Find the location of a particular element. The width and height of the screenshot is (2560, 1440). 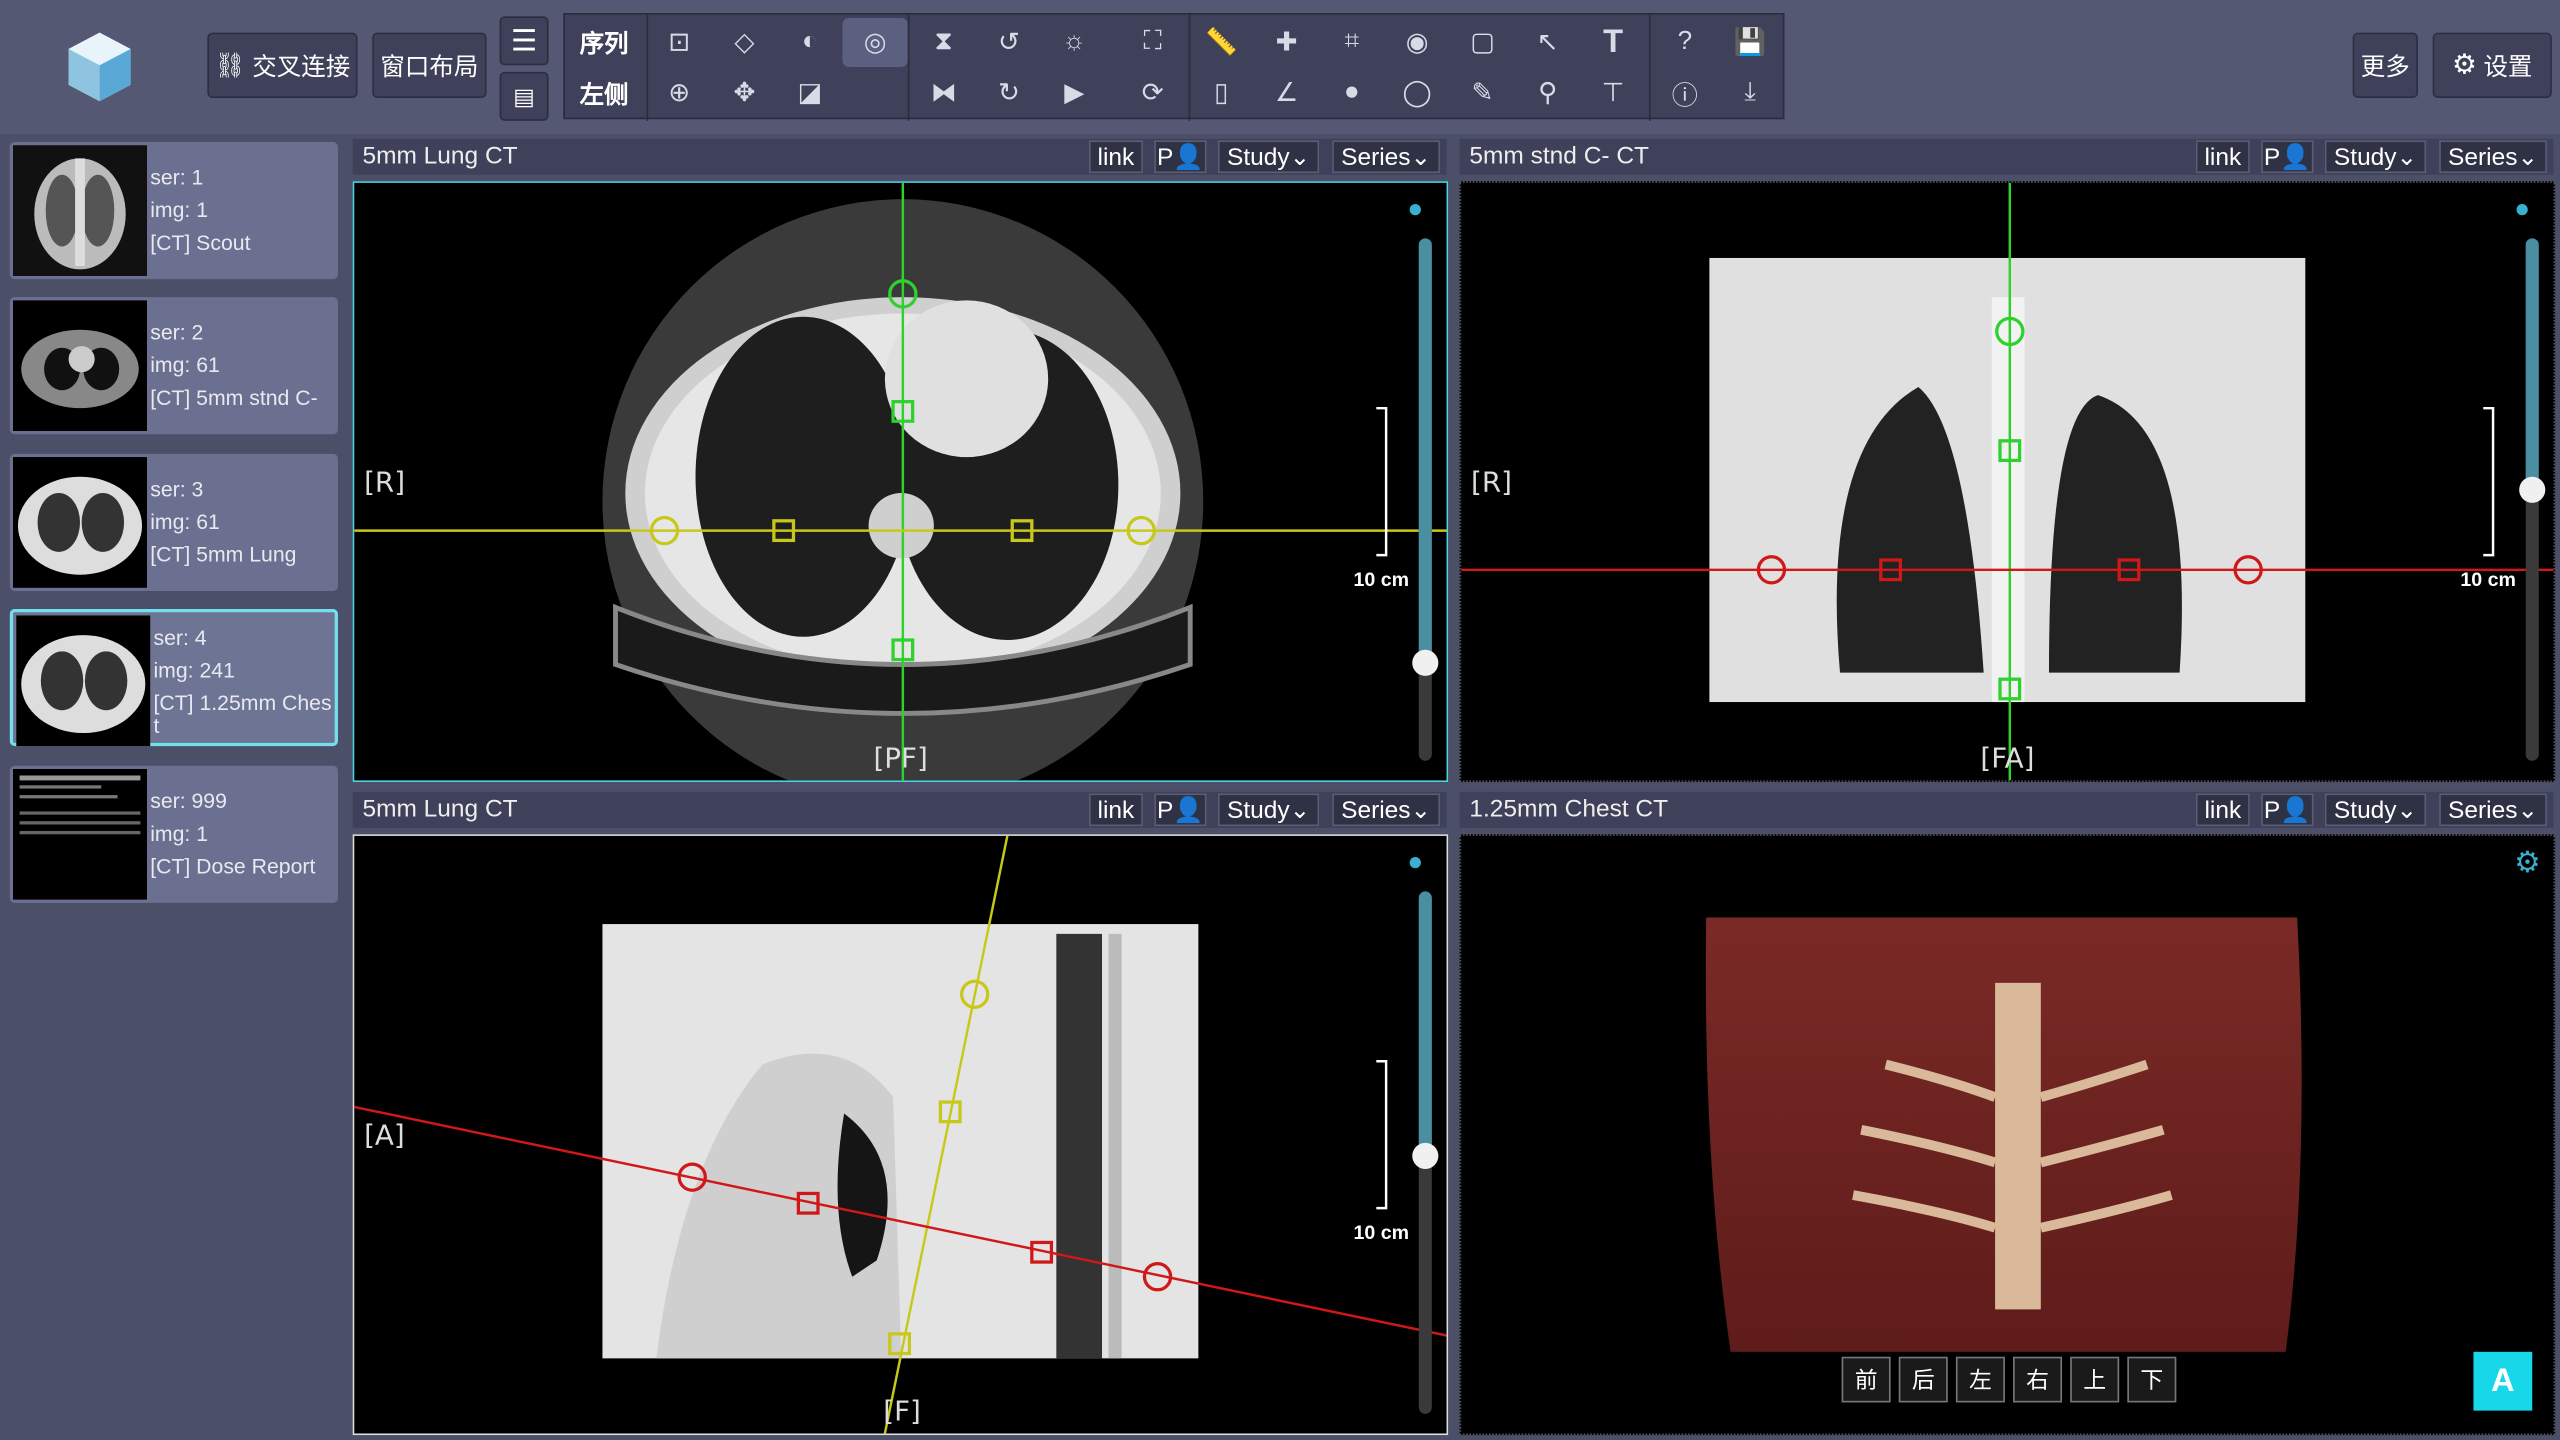

report-button: ▤ is located at coordinates (524, 96).